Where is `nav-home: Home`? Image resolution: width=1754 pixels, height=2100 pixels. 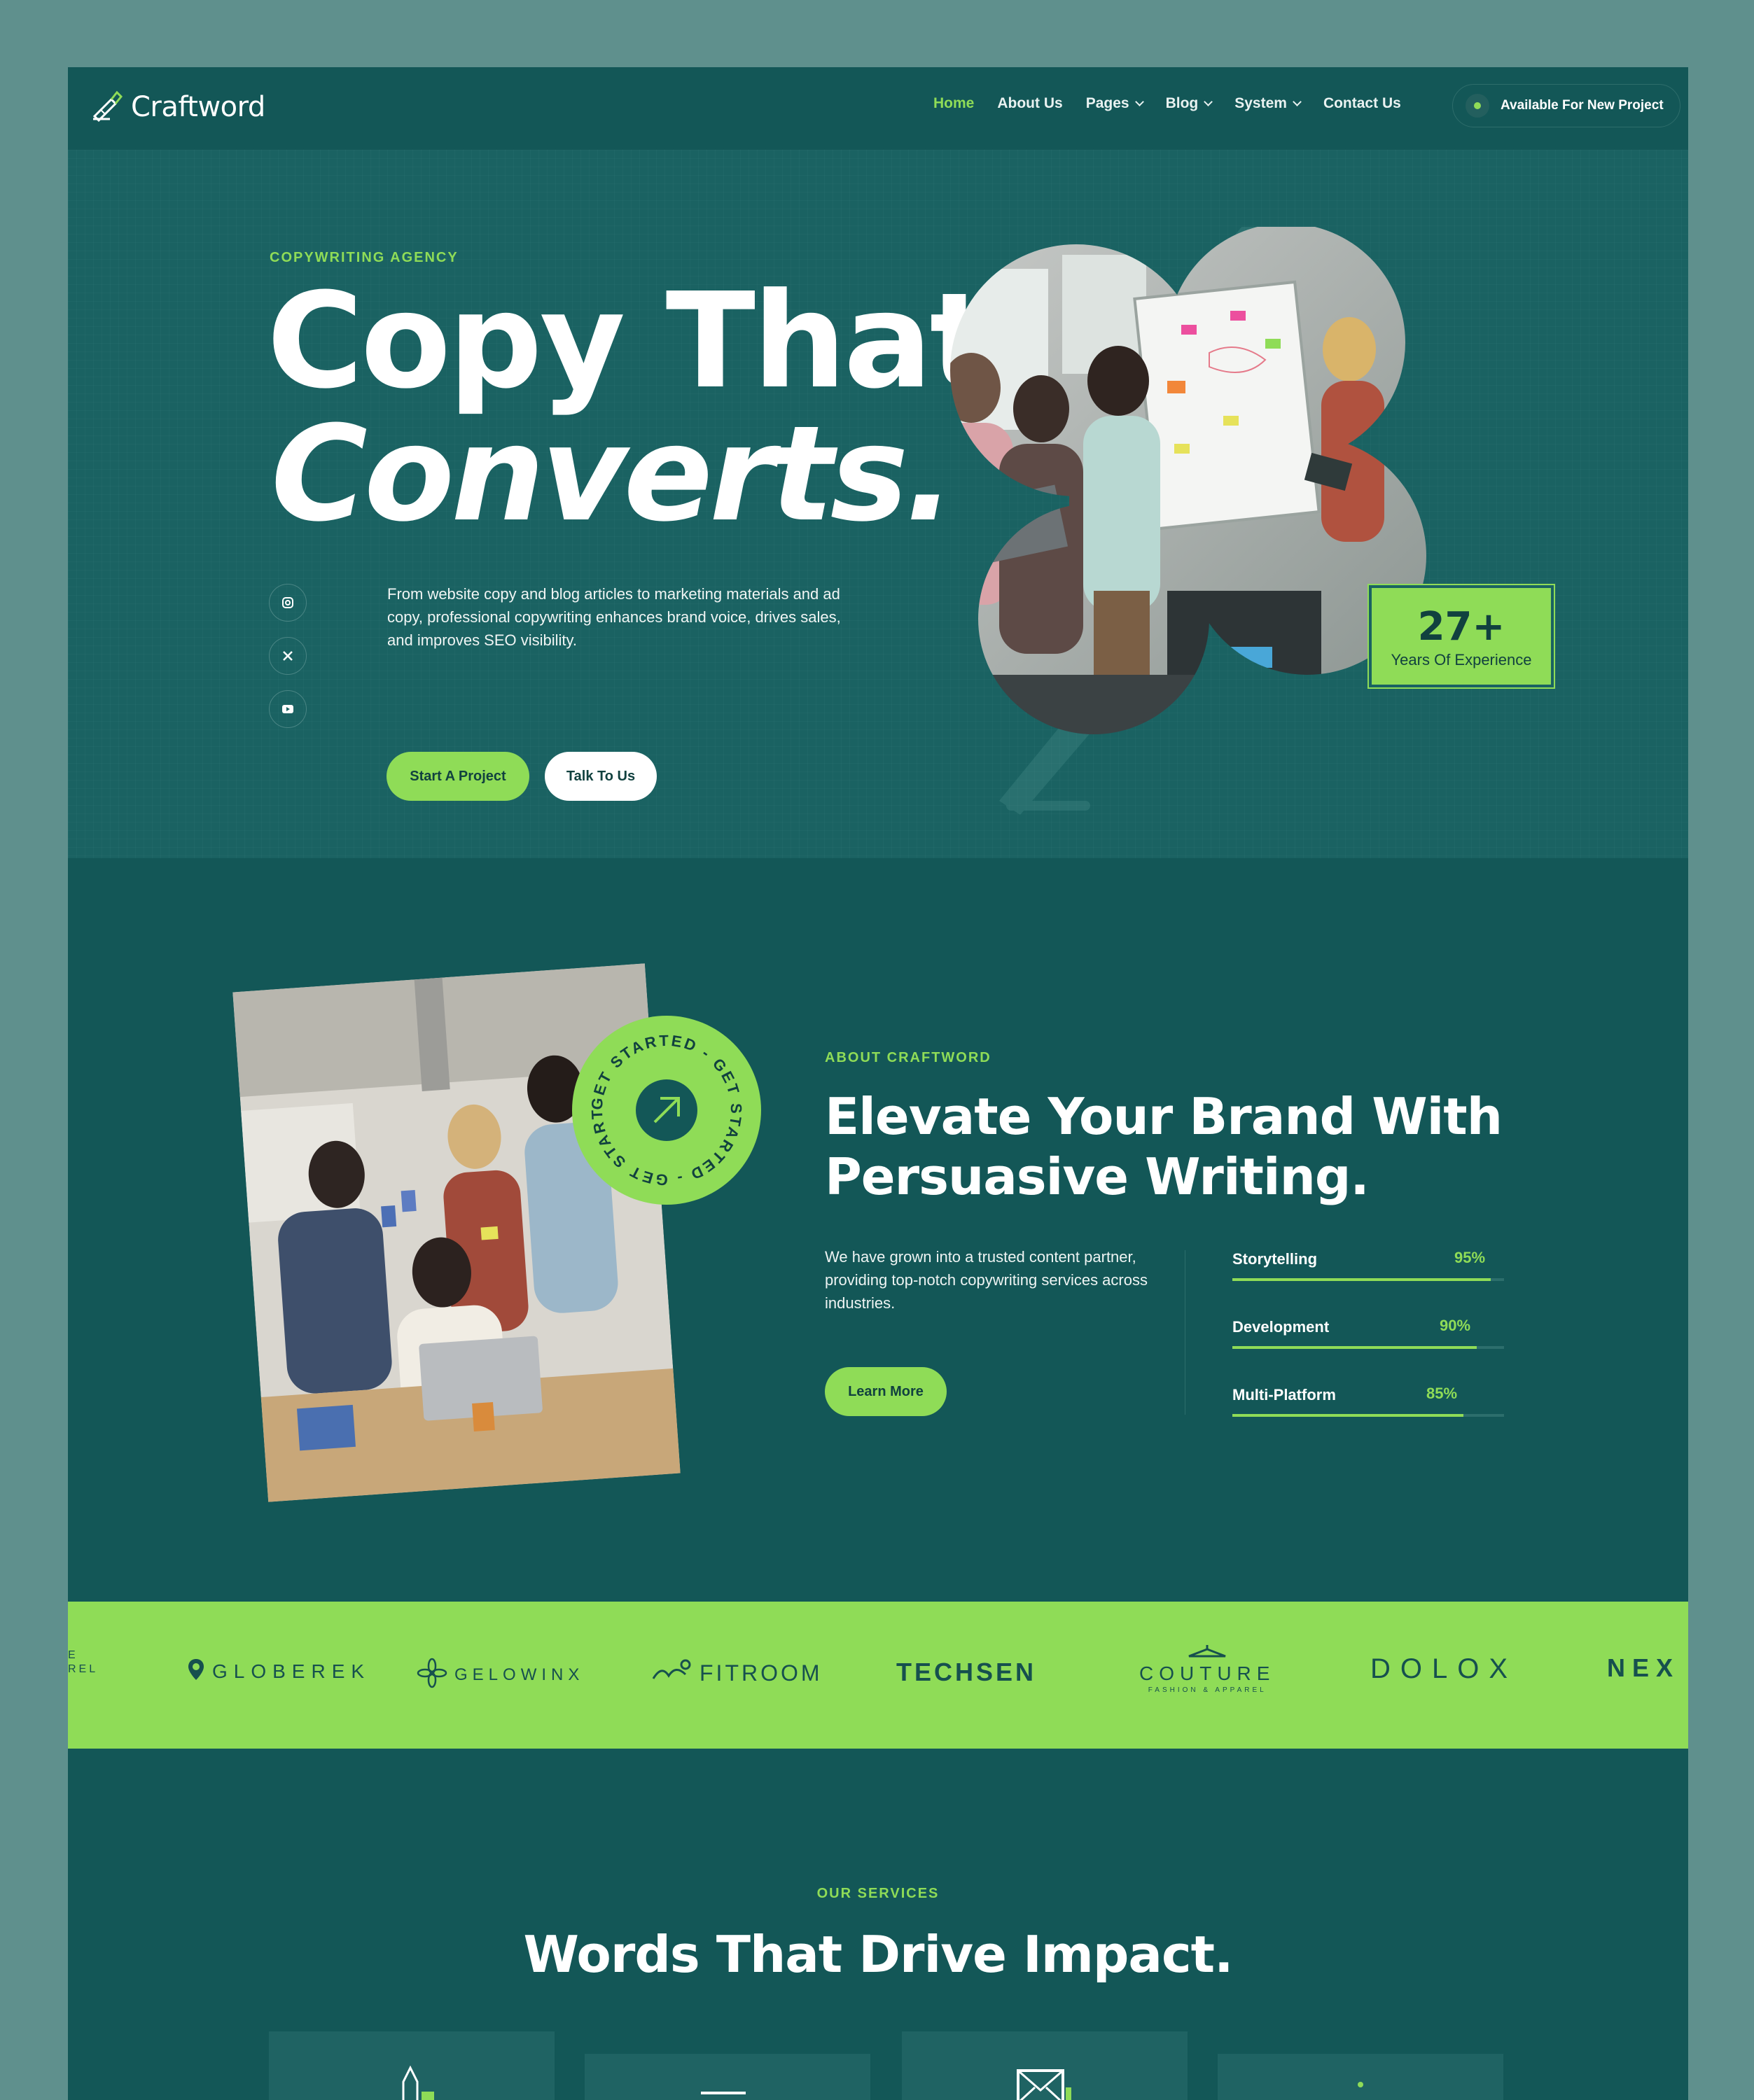 nav-home: Home is located at coordinates (953, 103).